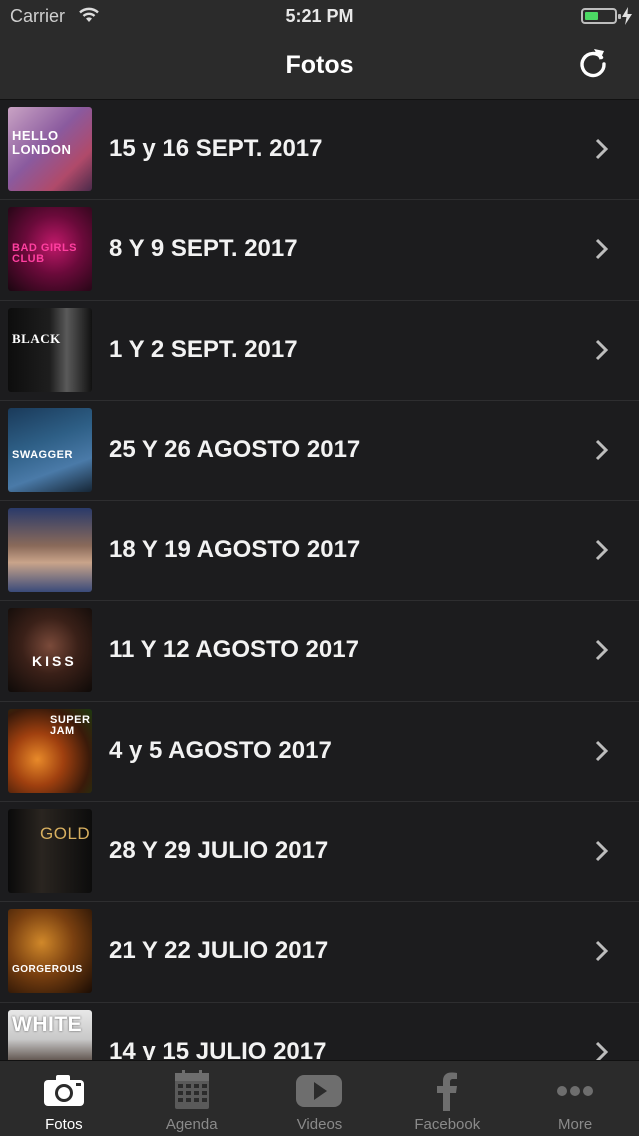 The width and height of the screenshot is (639, 1136). Describe the element at coordinates (575, 1124) in the screenshot. I see `tab-label: More` at that location.